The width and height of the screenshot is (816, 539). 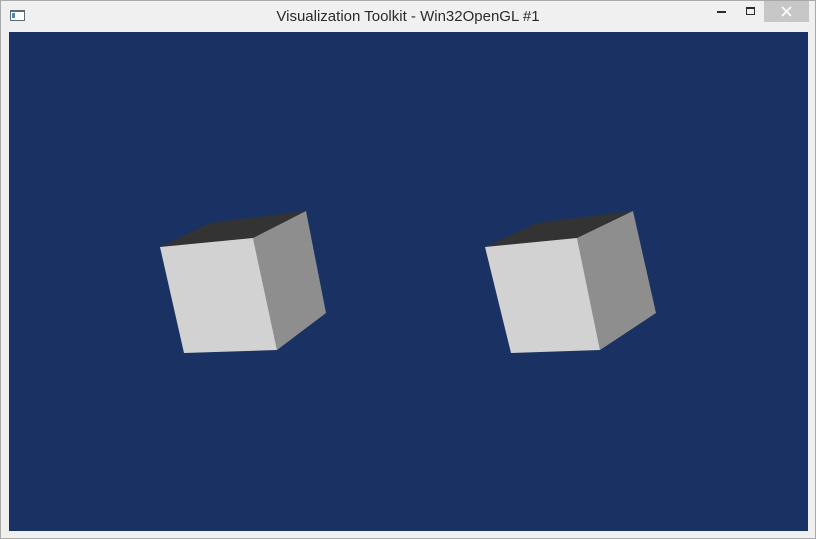 I want to click on right-cube, so click(x=570, y=282).